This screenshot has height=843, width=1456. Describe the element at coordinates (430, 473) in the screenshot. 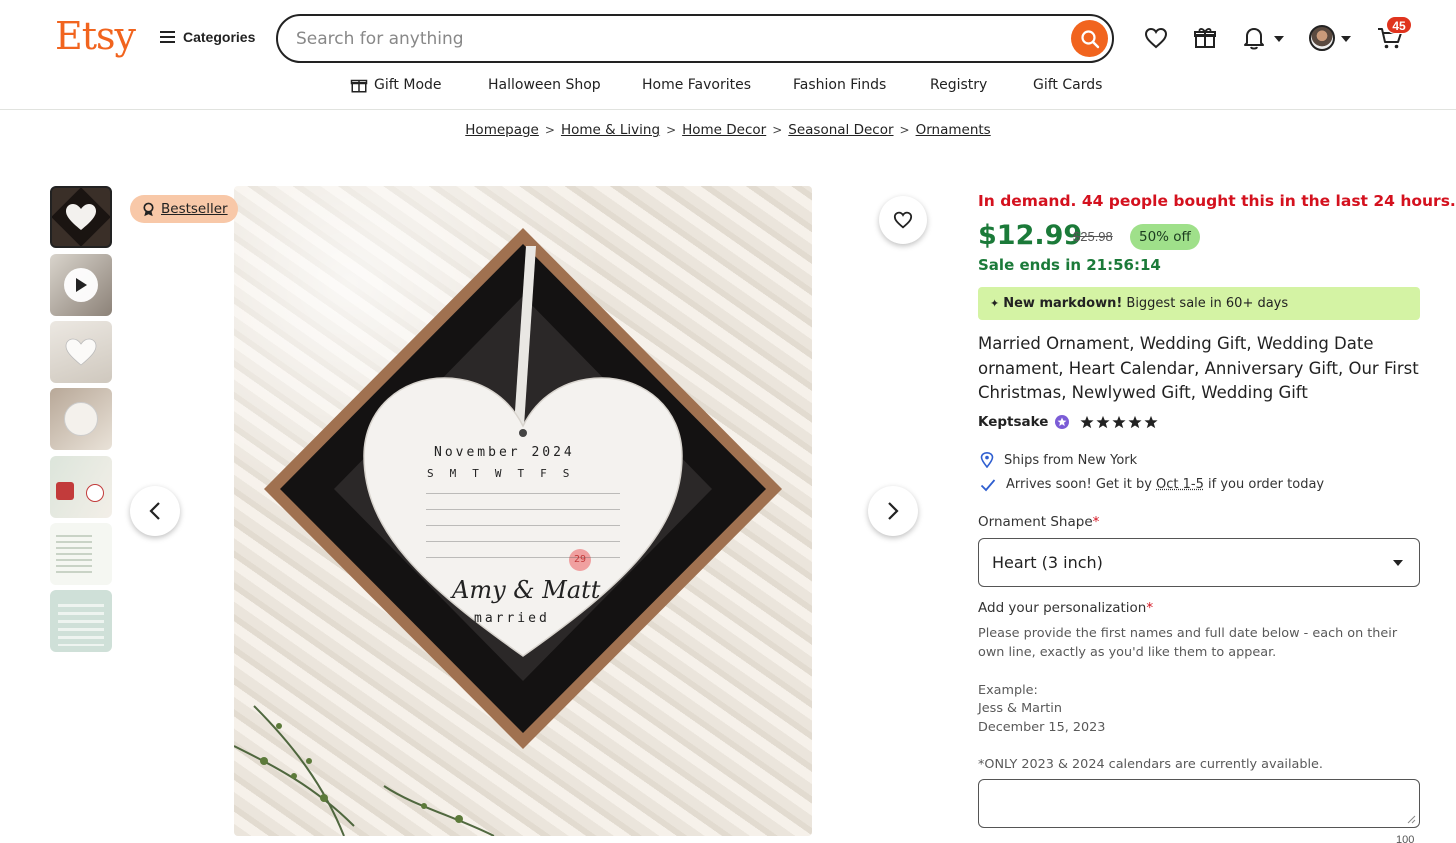

I see `weekday: S` at that location.